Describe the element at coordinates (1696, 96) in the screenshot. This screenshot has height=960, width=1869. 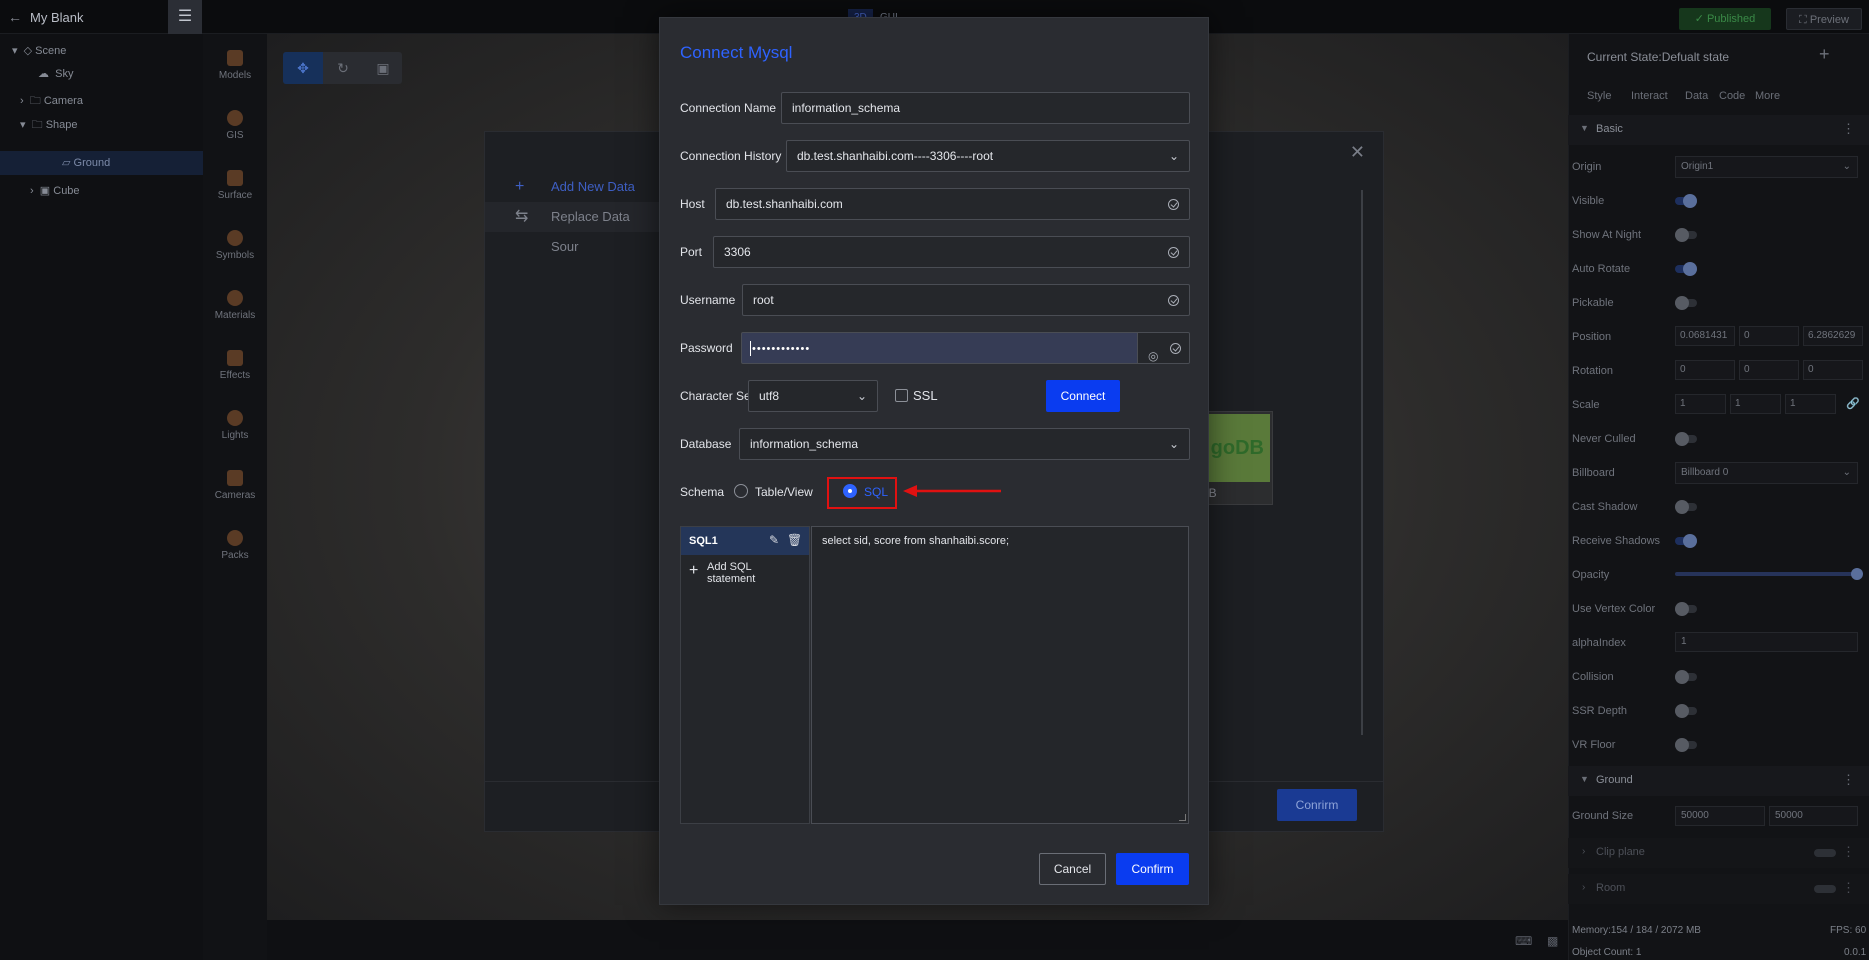
I see `tab-data: Data` at that location.